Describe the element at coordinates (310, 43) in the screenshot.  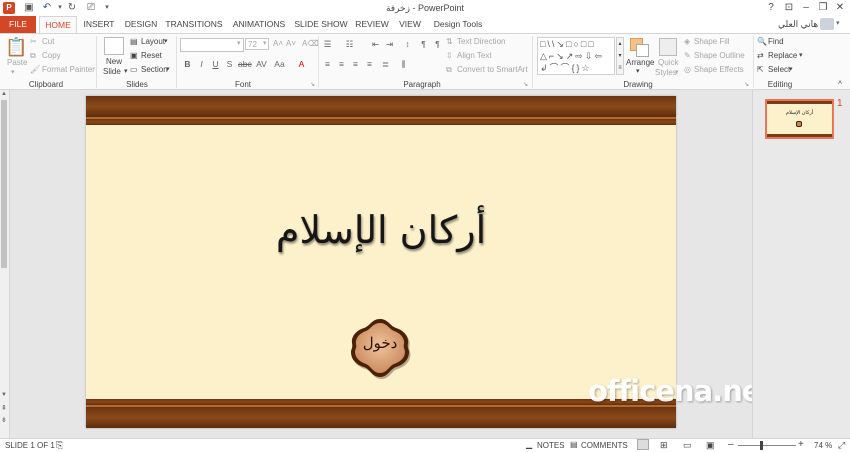
I see `clear-formatting-icon: A⌫` at that location.